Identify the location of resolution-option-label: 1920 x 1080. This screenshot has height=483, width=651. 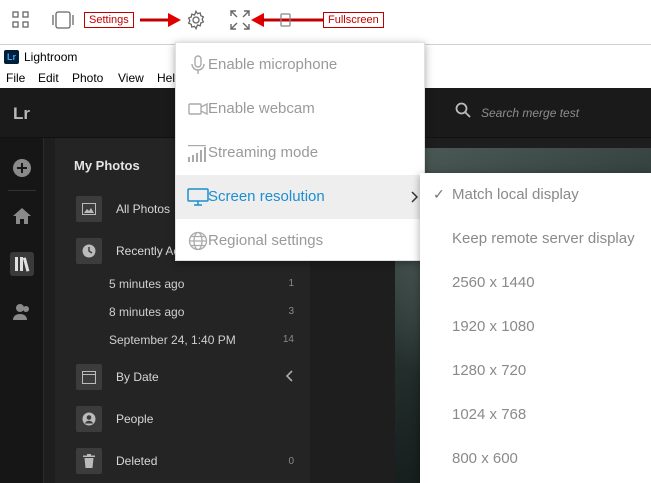
(493, 326).